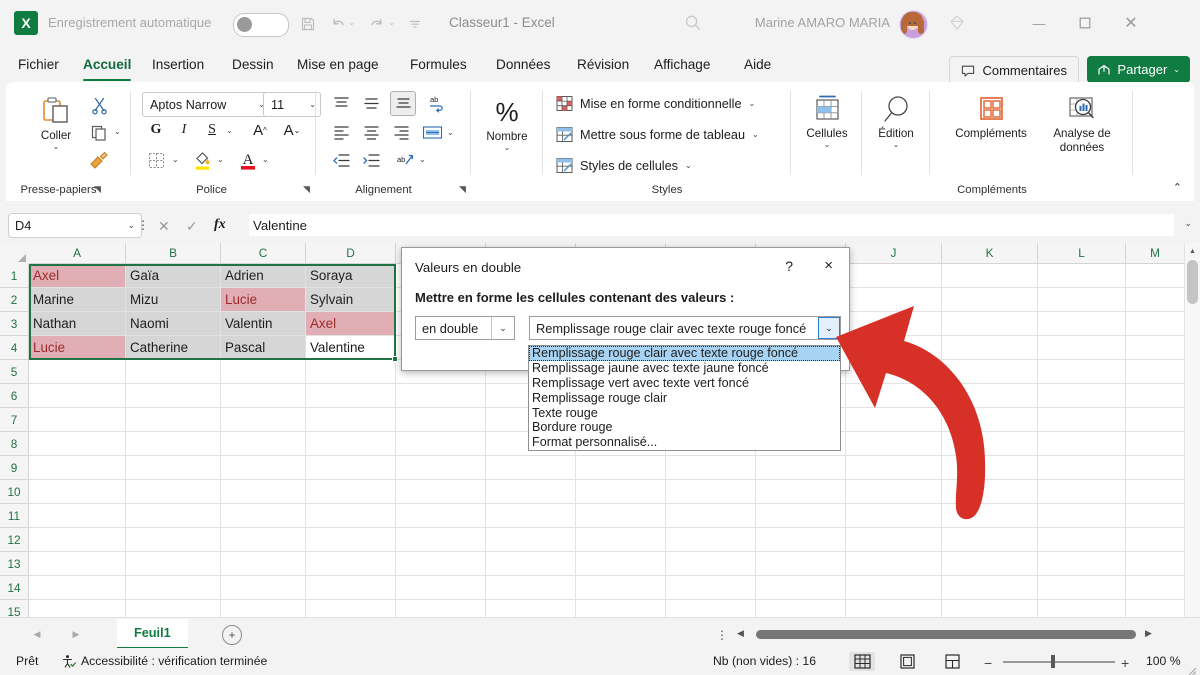 This screenshot has height=675, width=1200. What do you see at coordinates (156, 130) in the screenshot?
I see `bold-button: G` at bounding box center [156, 130].